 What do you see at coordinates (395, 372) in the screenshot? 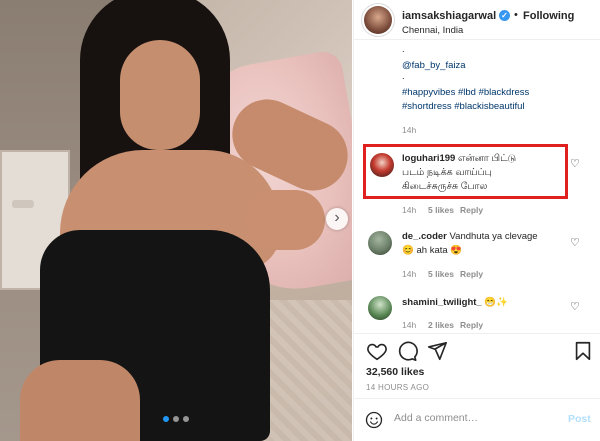
I see `like-count: 32,560 likes` at bounding box center [395, 372].